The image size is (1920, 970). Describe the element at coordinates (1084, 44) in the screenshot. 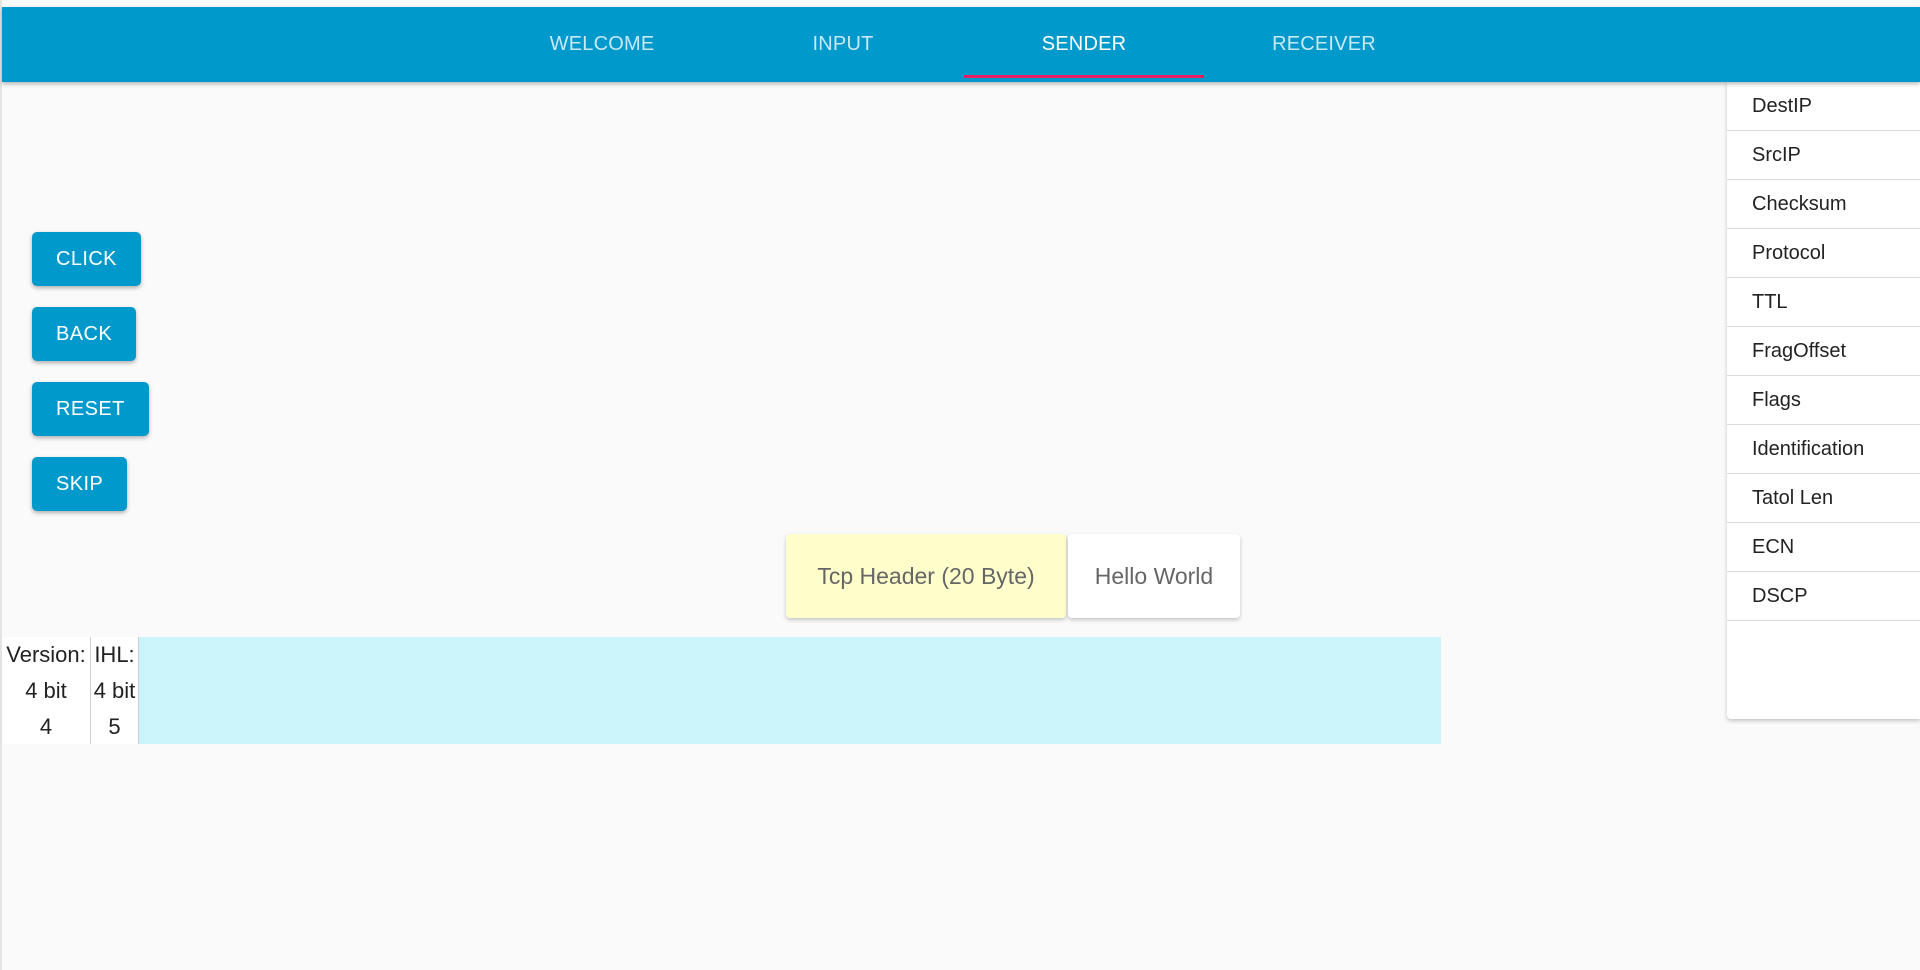

I see `tab-sender: SENDER` at that location.